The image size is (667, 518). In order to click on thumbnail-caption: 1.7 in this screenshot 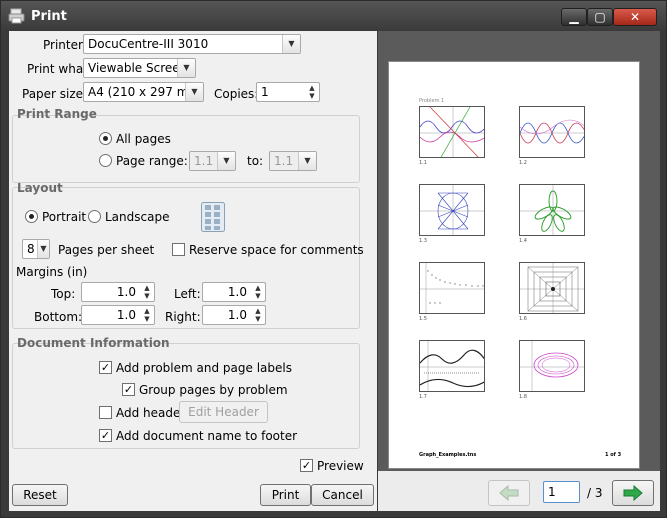, I will do `click(423, 397)`.